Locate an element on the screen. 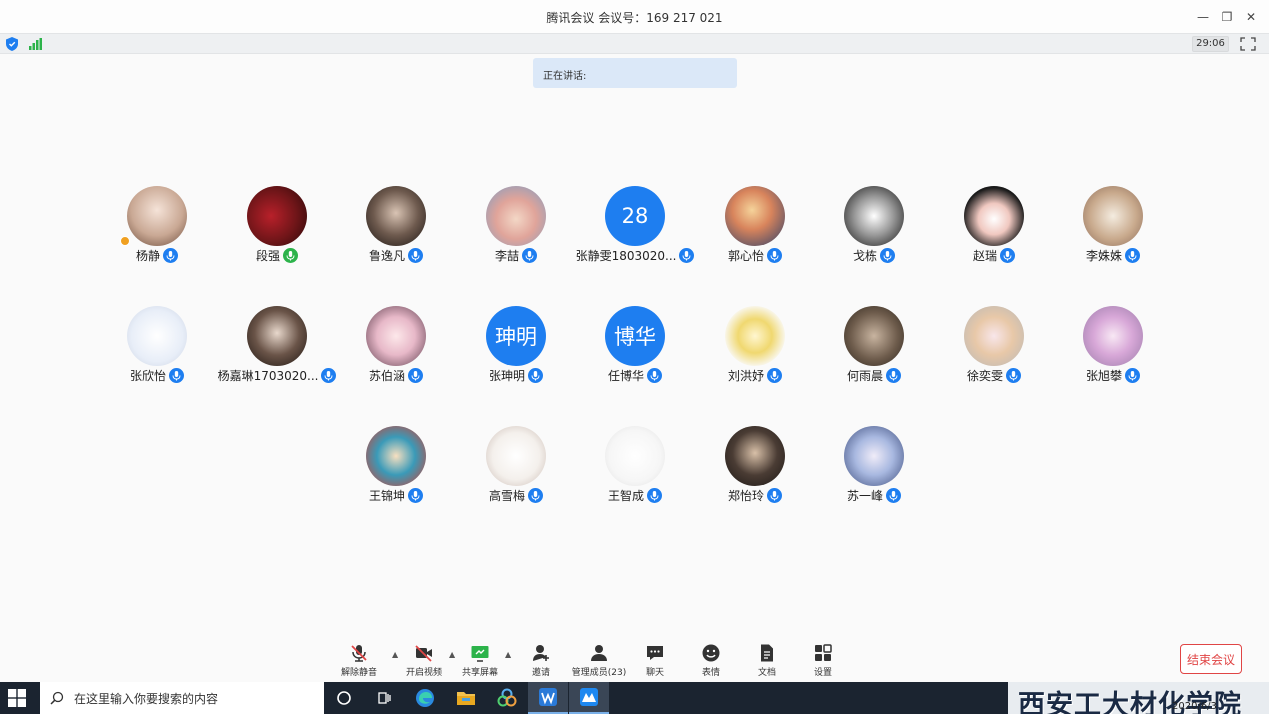  participant-tile: 郭心怡 is located at coordinates (755, 231).